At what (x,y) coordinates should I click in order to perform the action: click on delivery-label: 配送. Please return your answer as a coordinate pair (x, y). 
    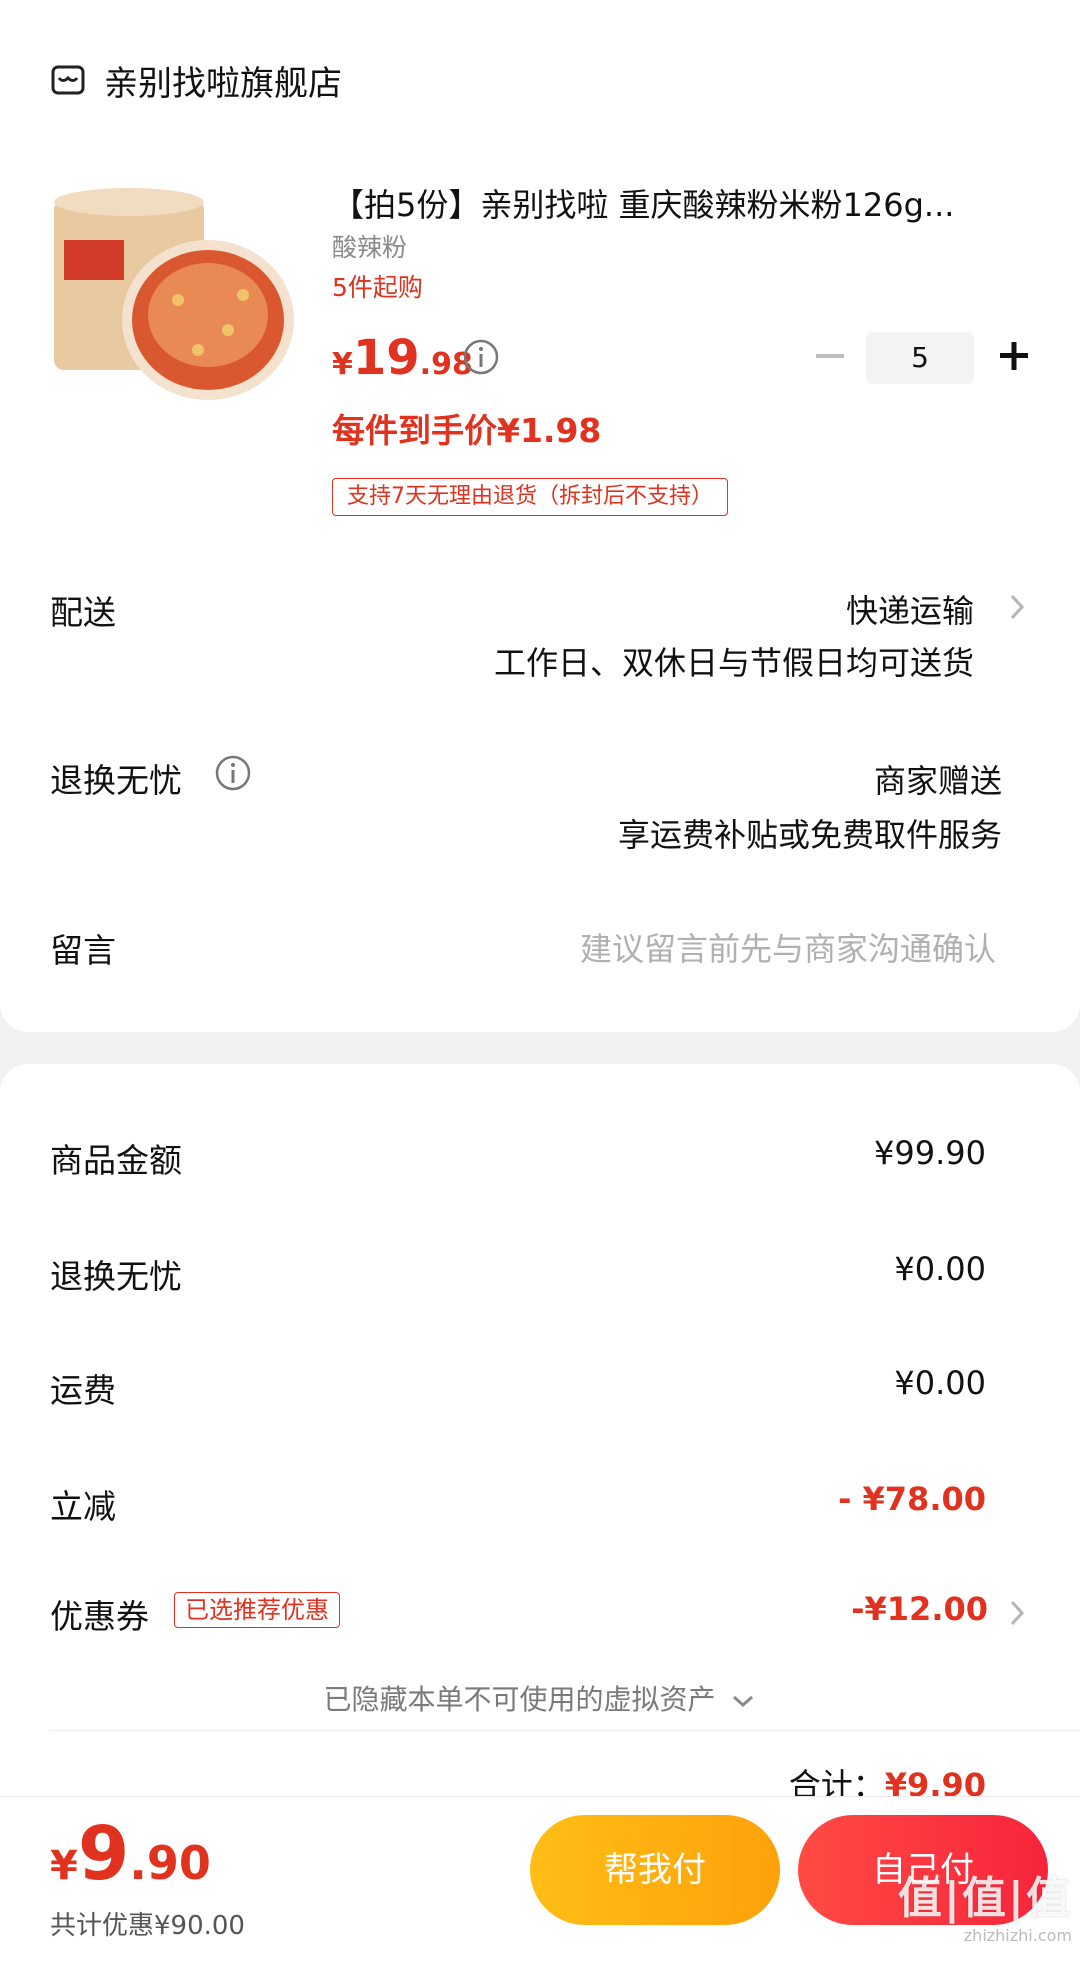
    Looking at the image, I should click on (83, 612).